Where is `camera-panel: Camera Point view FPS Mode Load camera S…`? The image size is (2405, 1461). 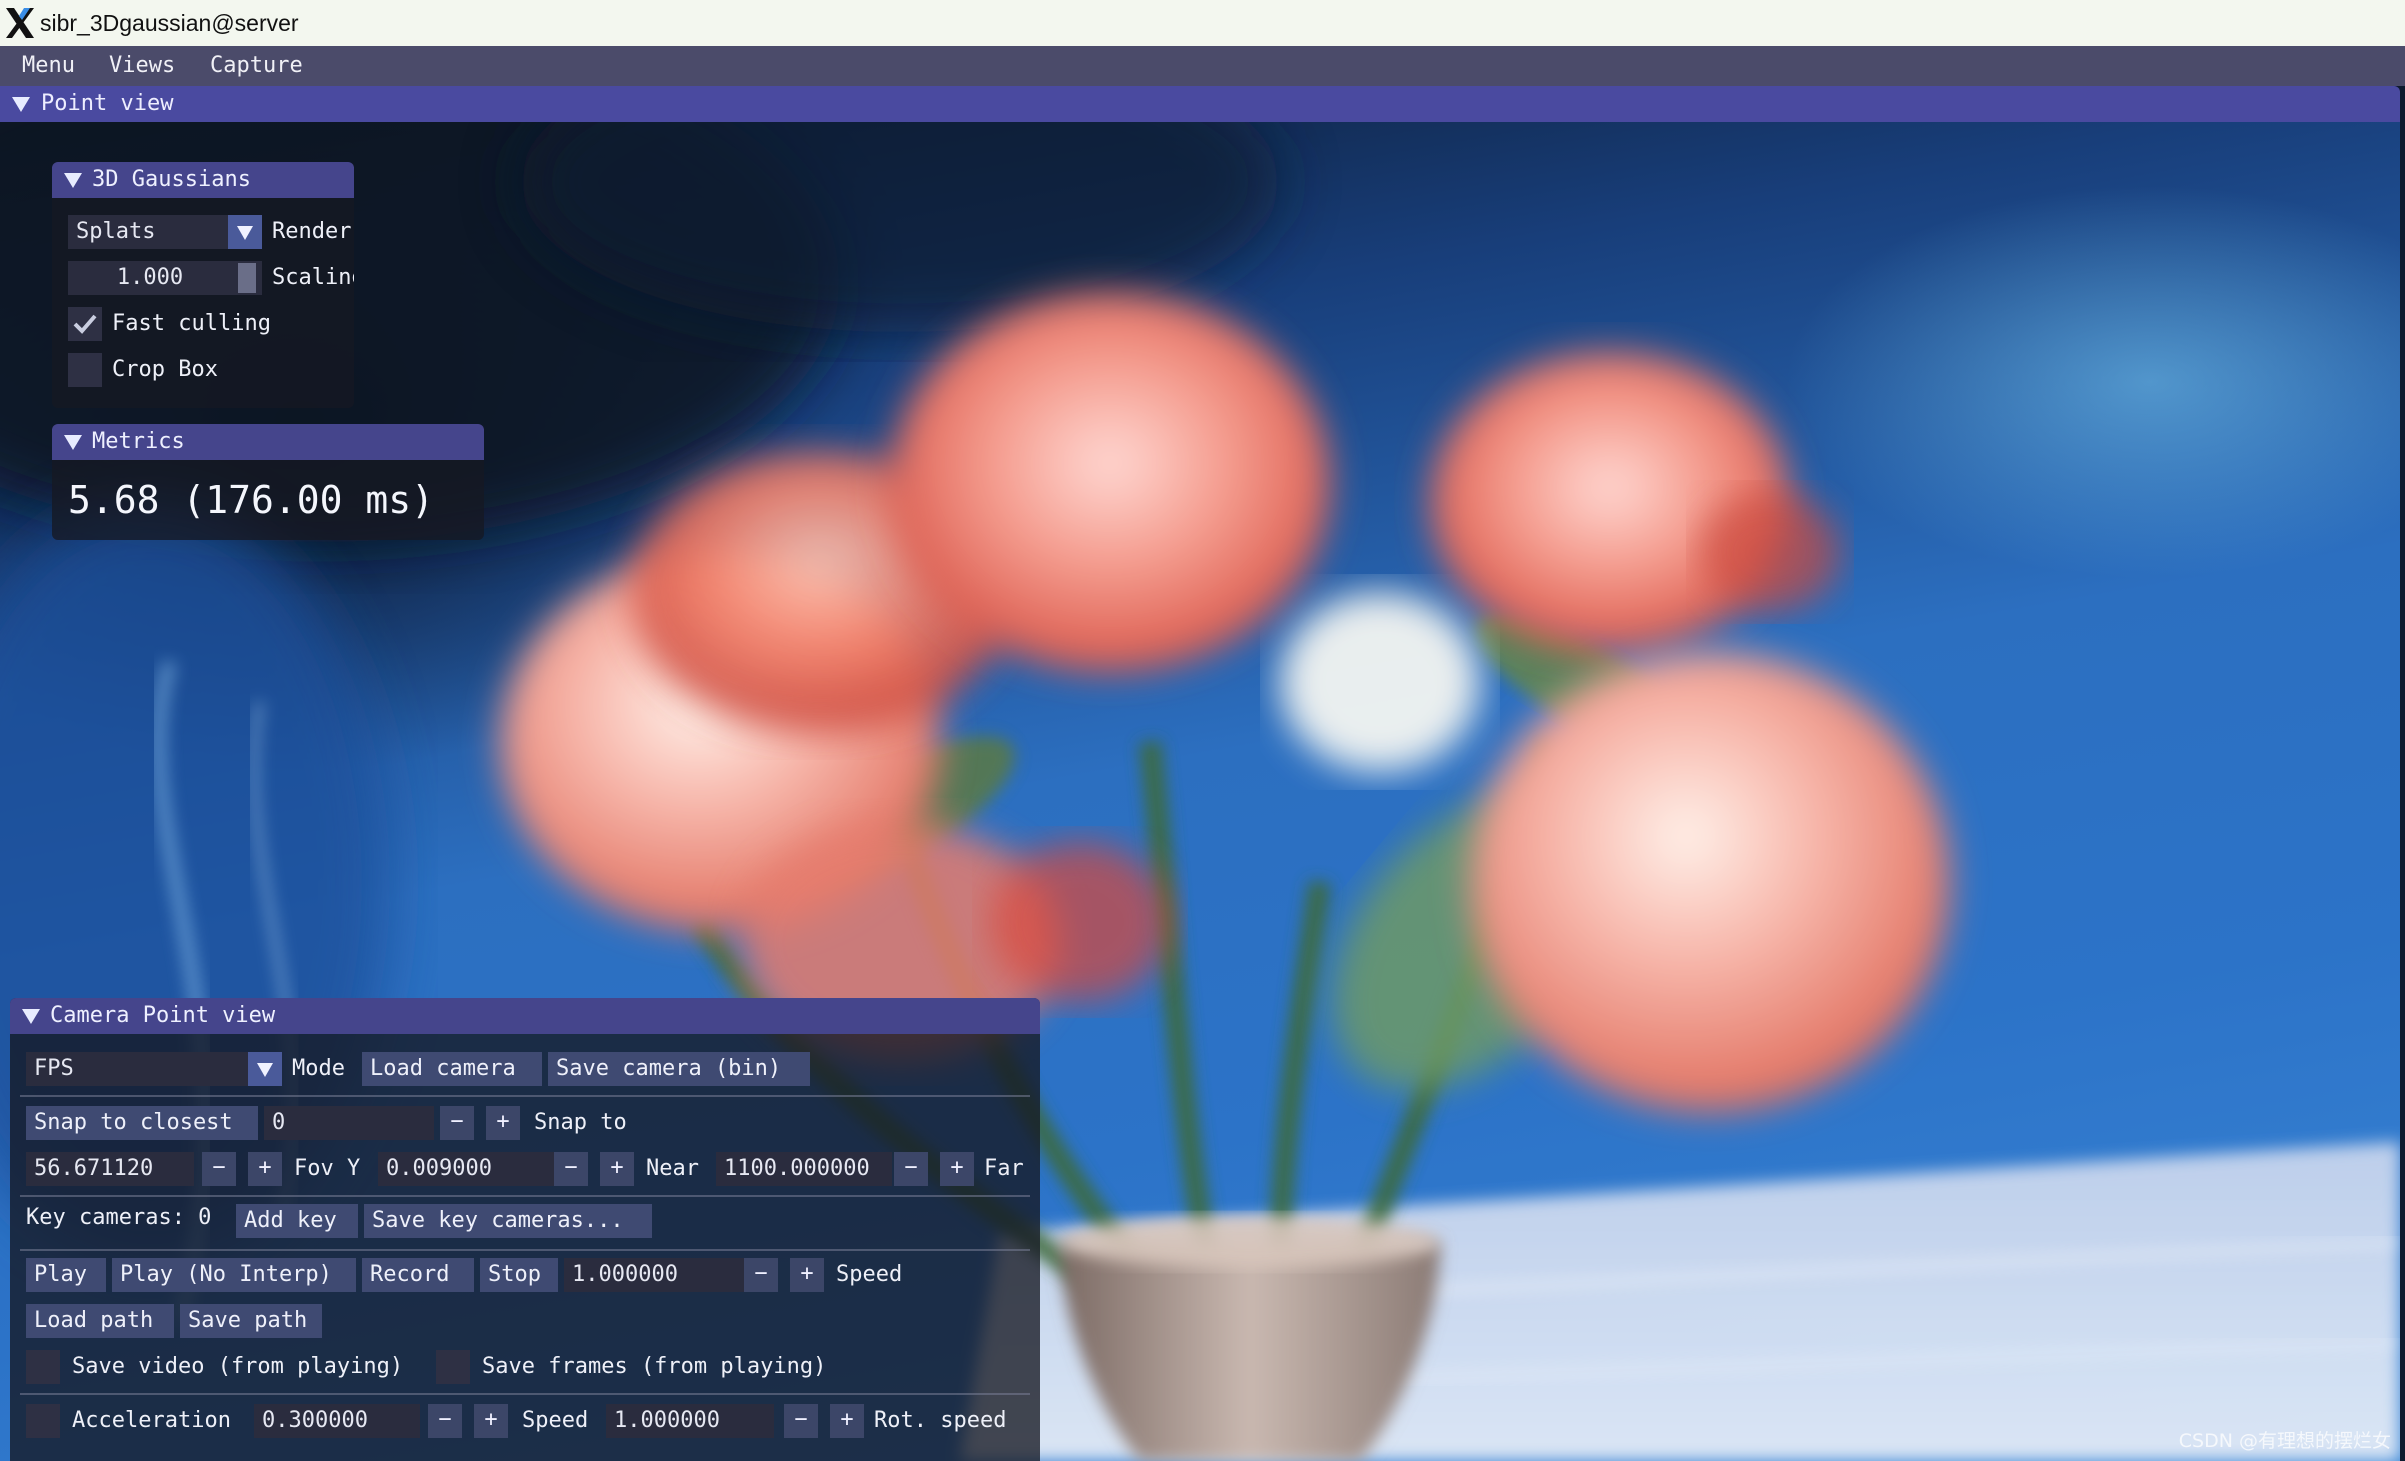
camera-panel: Camera Point view FPS Mode Load camera S… is located at coordinates (525, 1229).